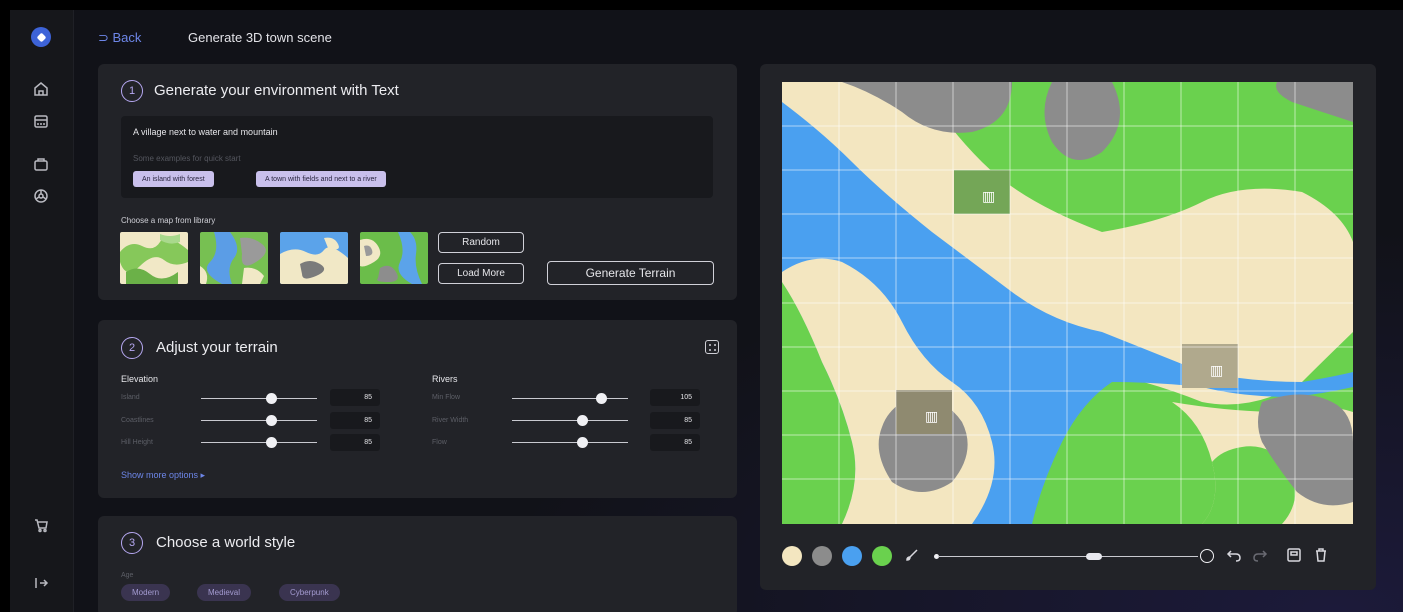 The image size is (1403, 612). Describe the element at coordinates (439, 442) in the screenshot. I see `slider-label-flow: Flow` at that location.